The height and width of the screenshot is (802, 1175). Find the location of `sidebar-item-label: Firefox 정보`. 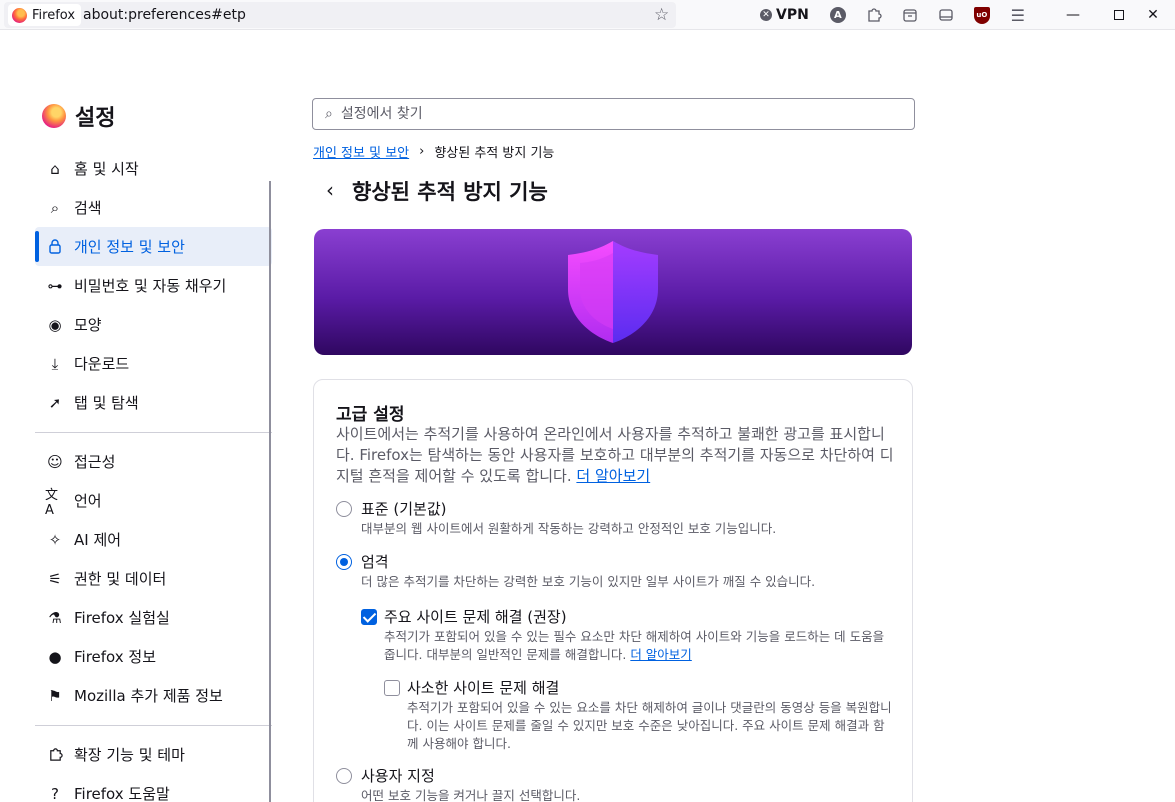

sidebar-item-label: Firefox 정보 is located at coordinates (115, 657).